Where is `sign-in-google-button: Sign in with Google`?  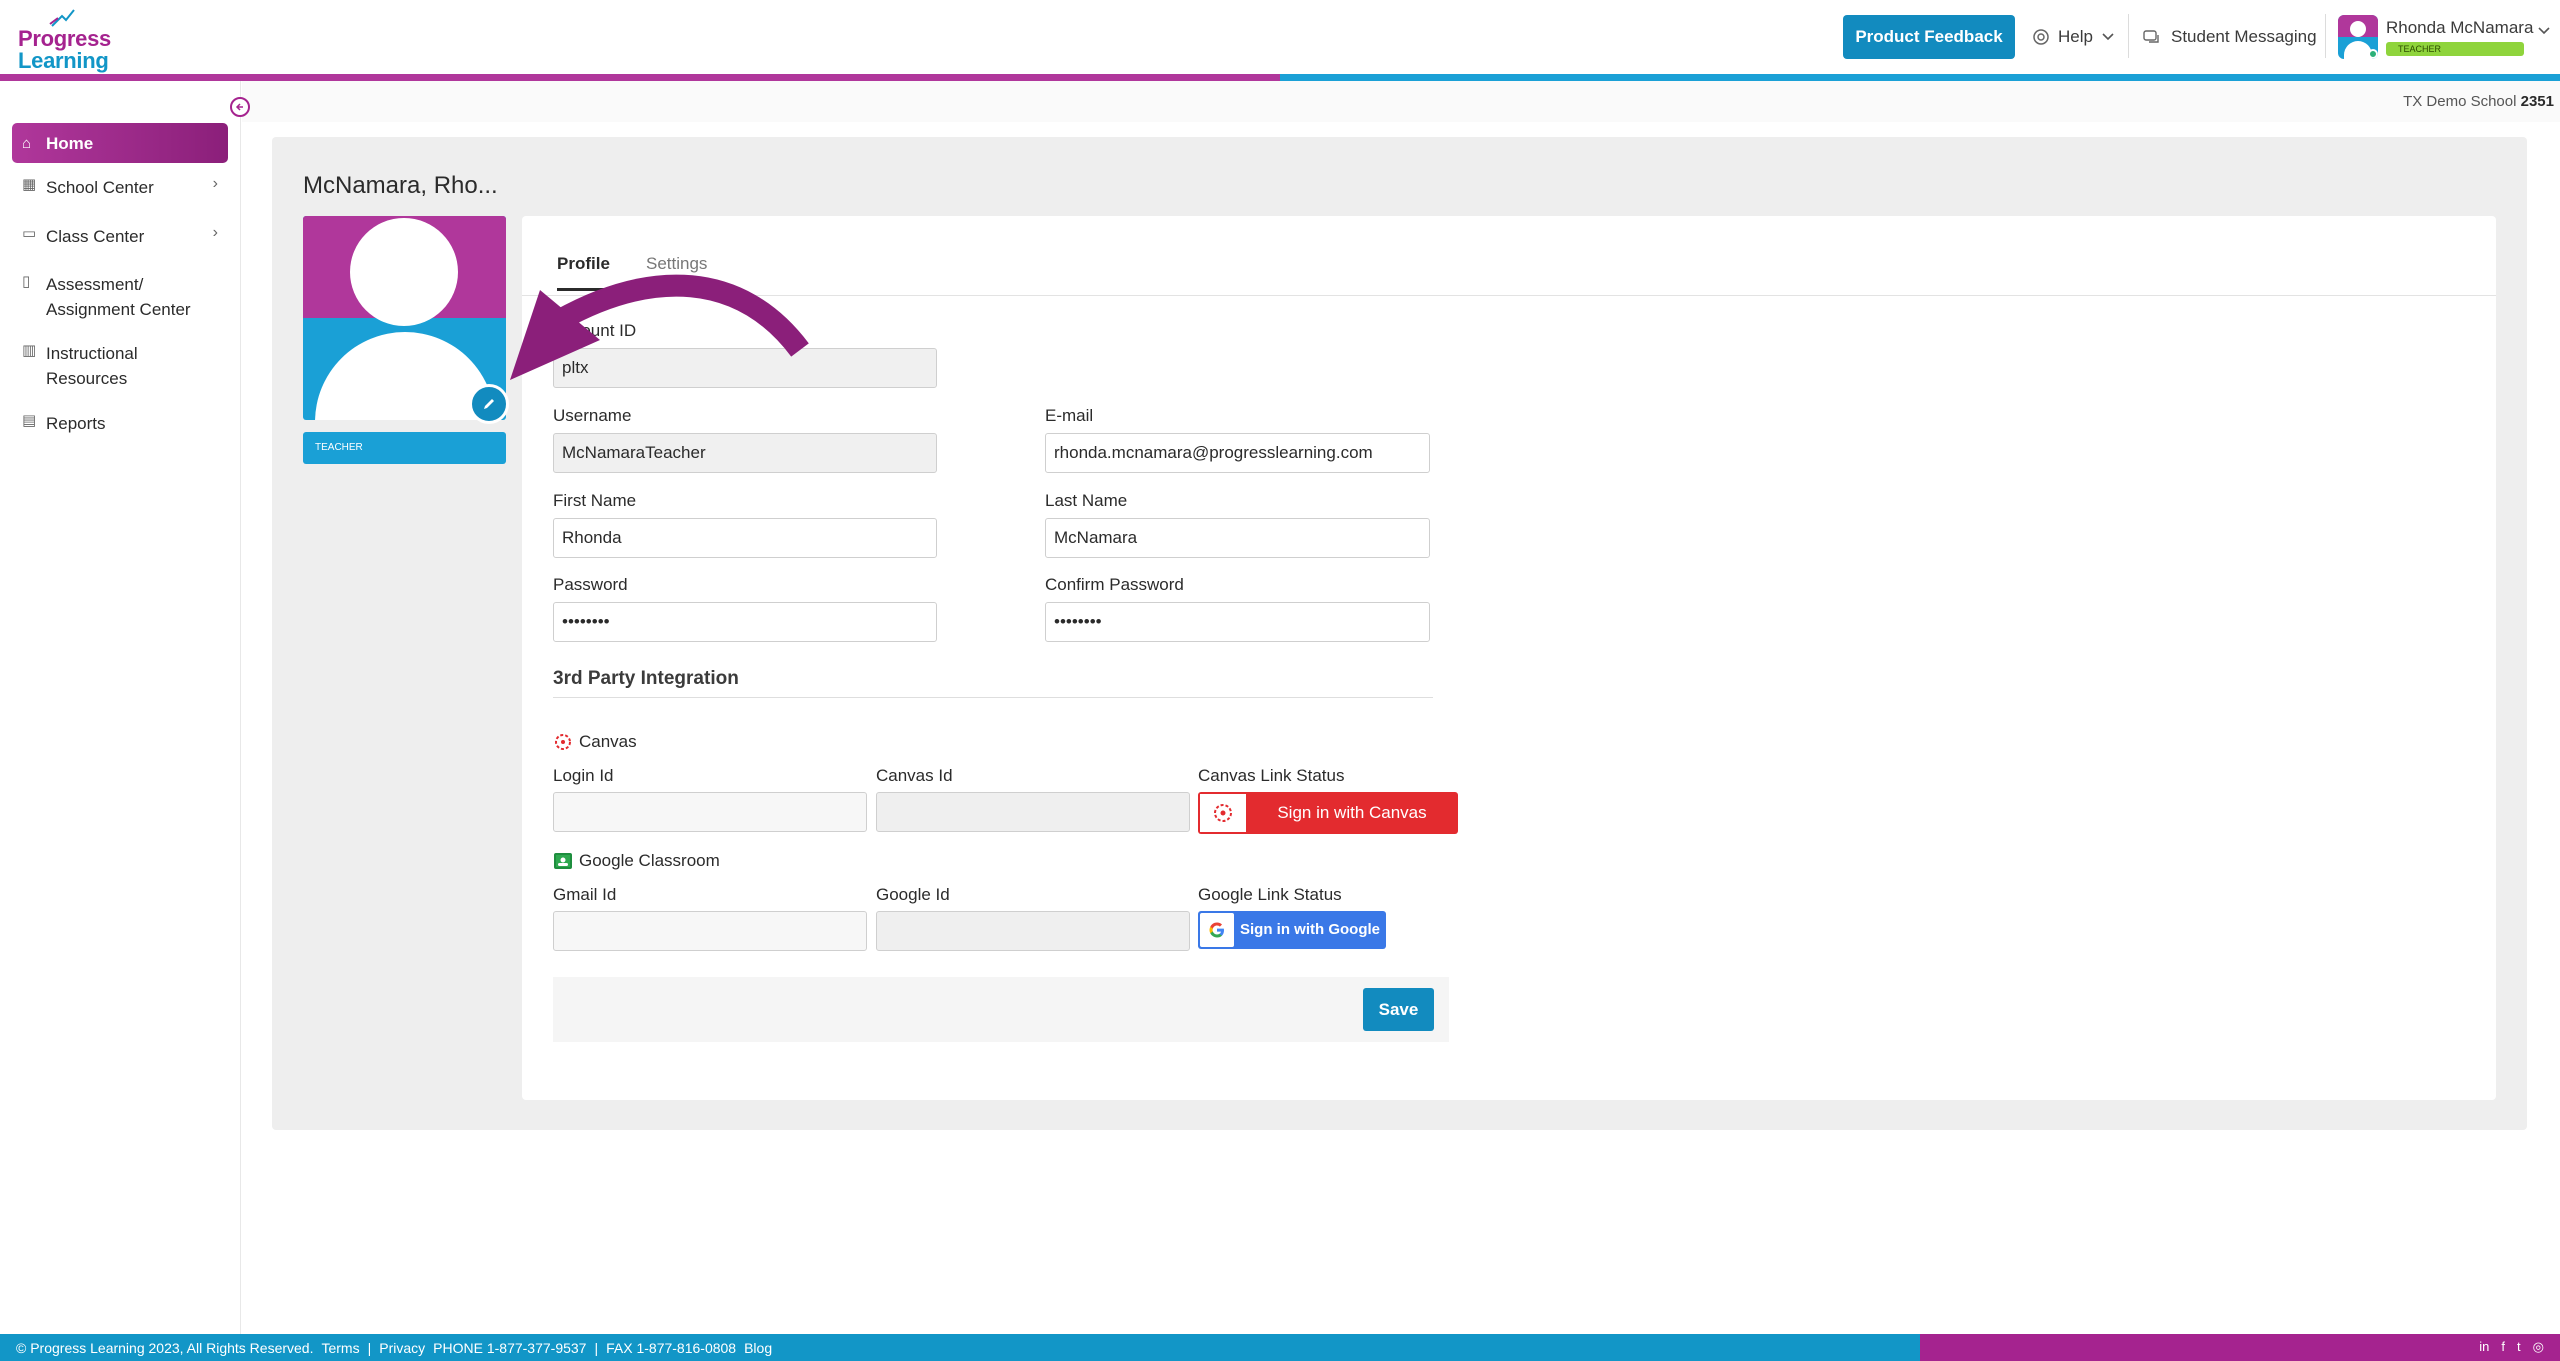 sign-in-google-button: Sign in with Google is located at coordinates (1292, 930).